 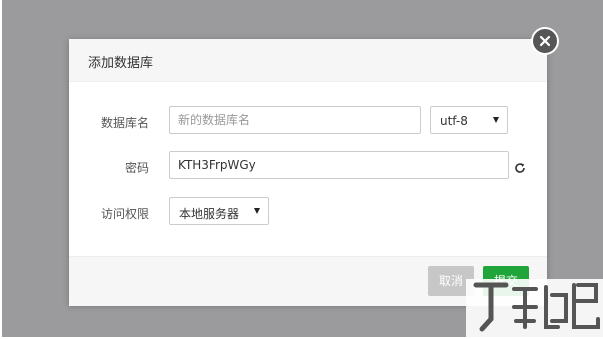 I want to click on dialog-header: 添加数据库, so click(x=308, y=60).